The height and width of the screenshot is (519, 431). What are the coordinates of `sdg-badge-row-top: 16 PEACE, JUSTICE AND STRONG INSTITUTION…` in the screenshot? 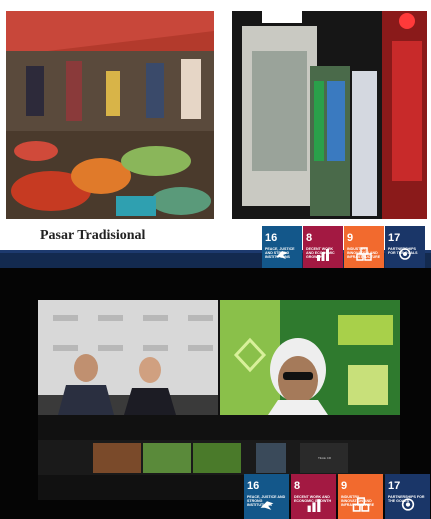 It's located at (344, 247).